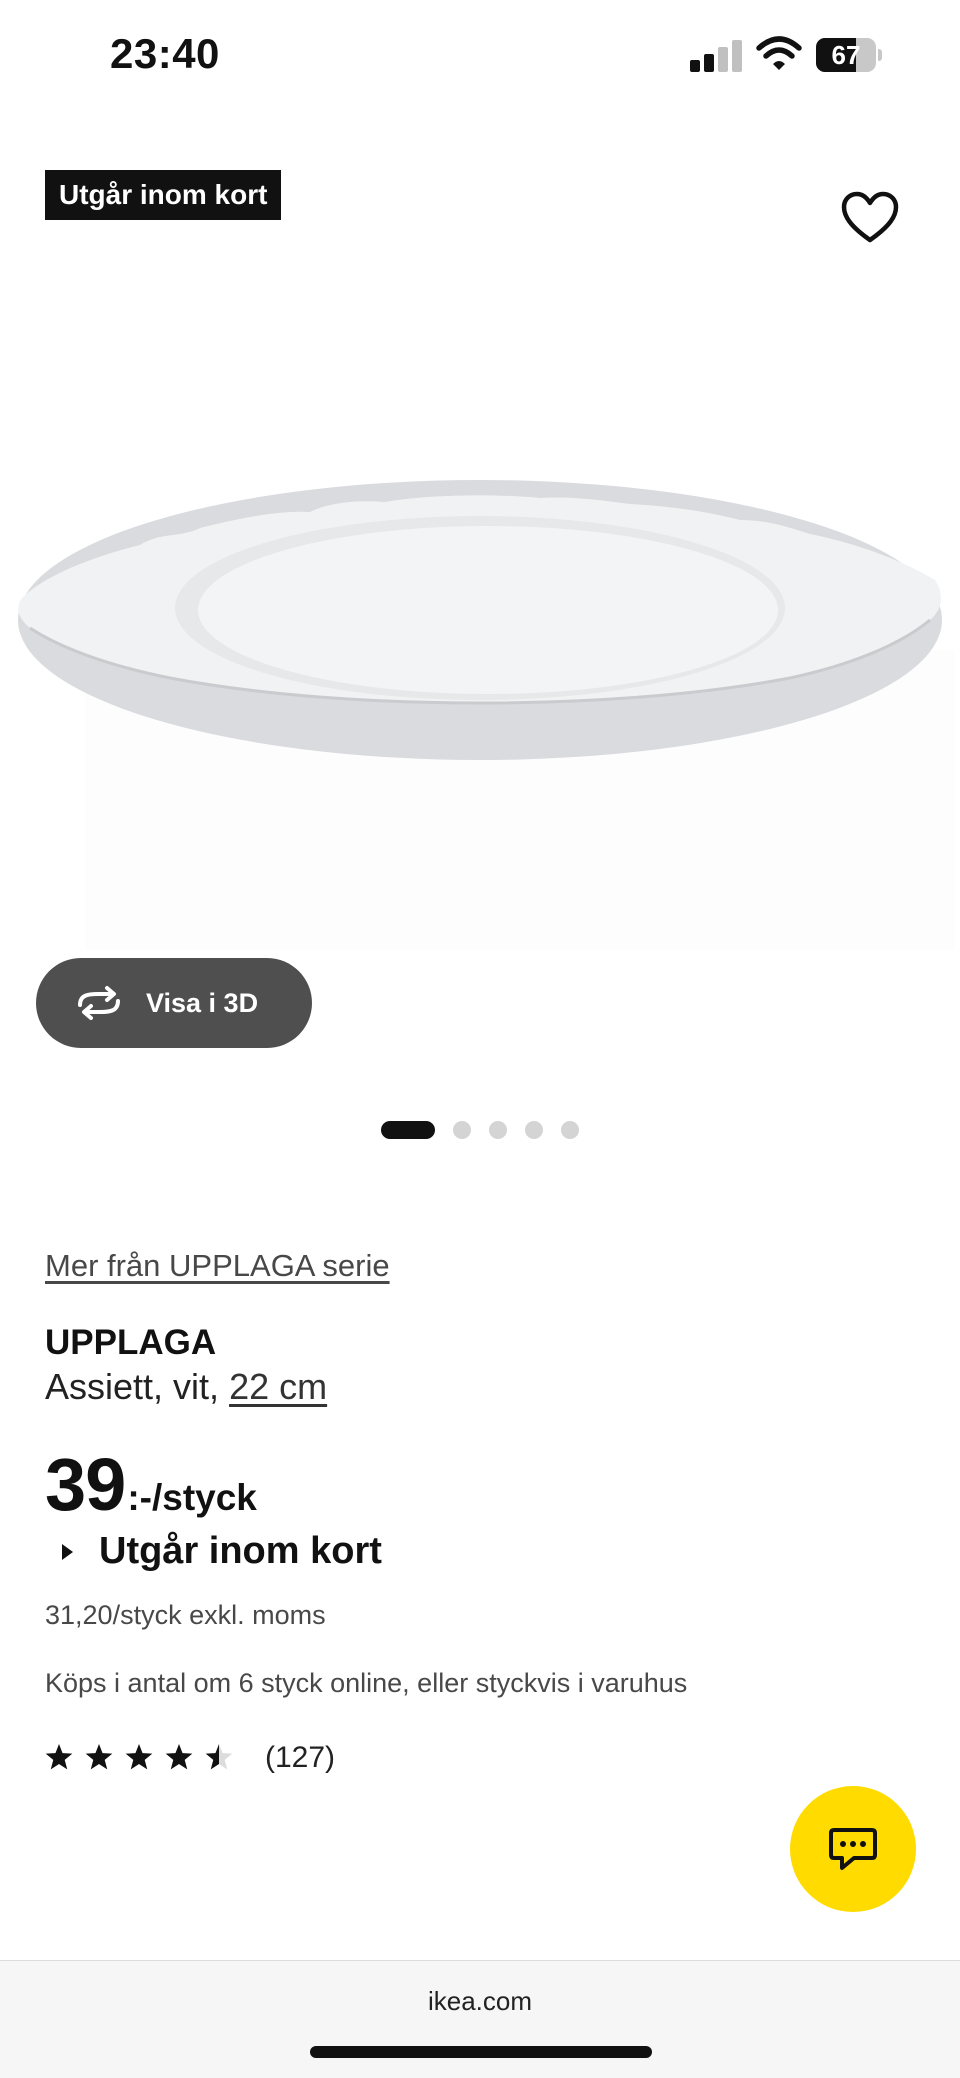 The image size is (960, 2078). I want to click on price-unit: :-/styck, so click(192, 1497).